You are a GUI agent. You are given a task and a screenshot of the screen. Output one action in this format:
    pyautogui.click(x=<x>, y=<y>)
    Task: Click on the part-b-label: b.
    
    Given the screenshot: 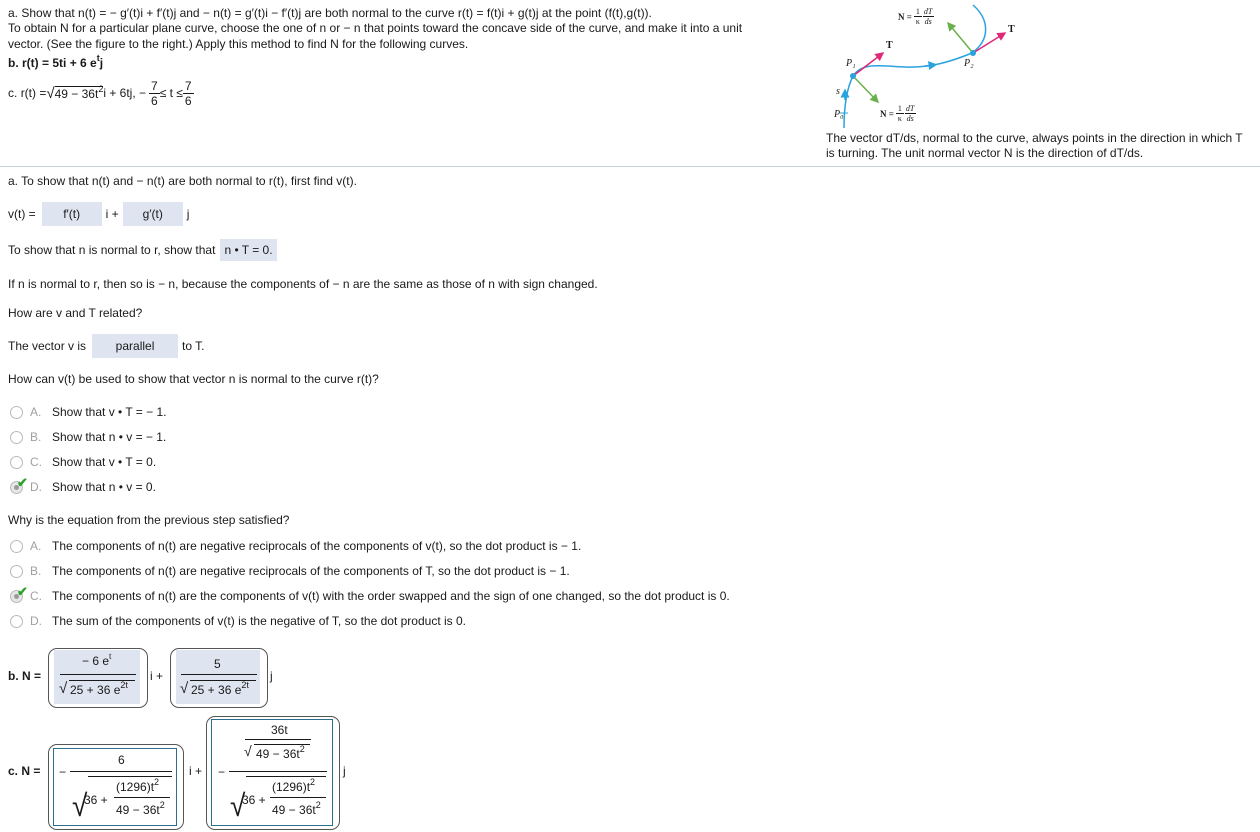 What is the action you would take?
    pyautogui.click(x=13, y=63)
    